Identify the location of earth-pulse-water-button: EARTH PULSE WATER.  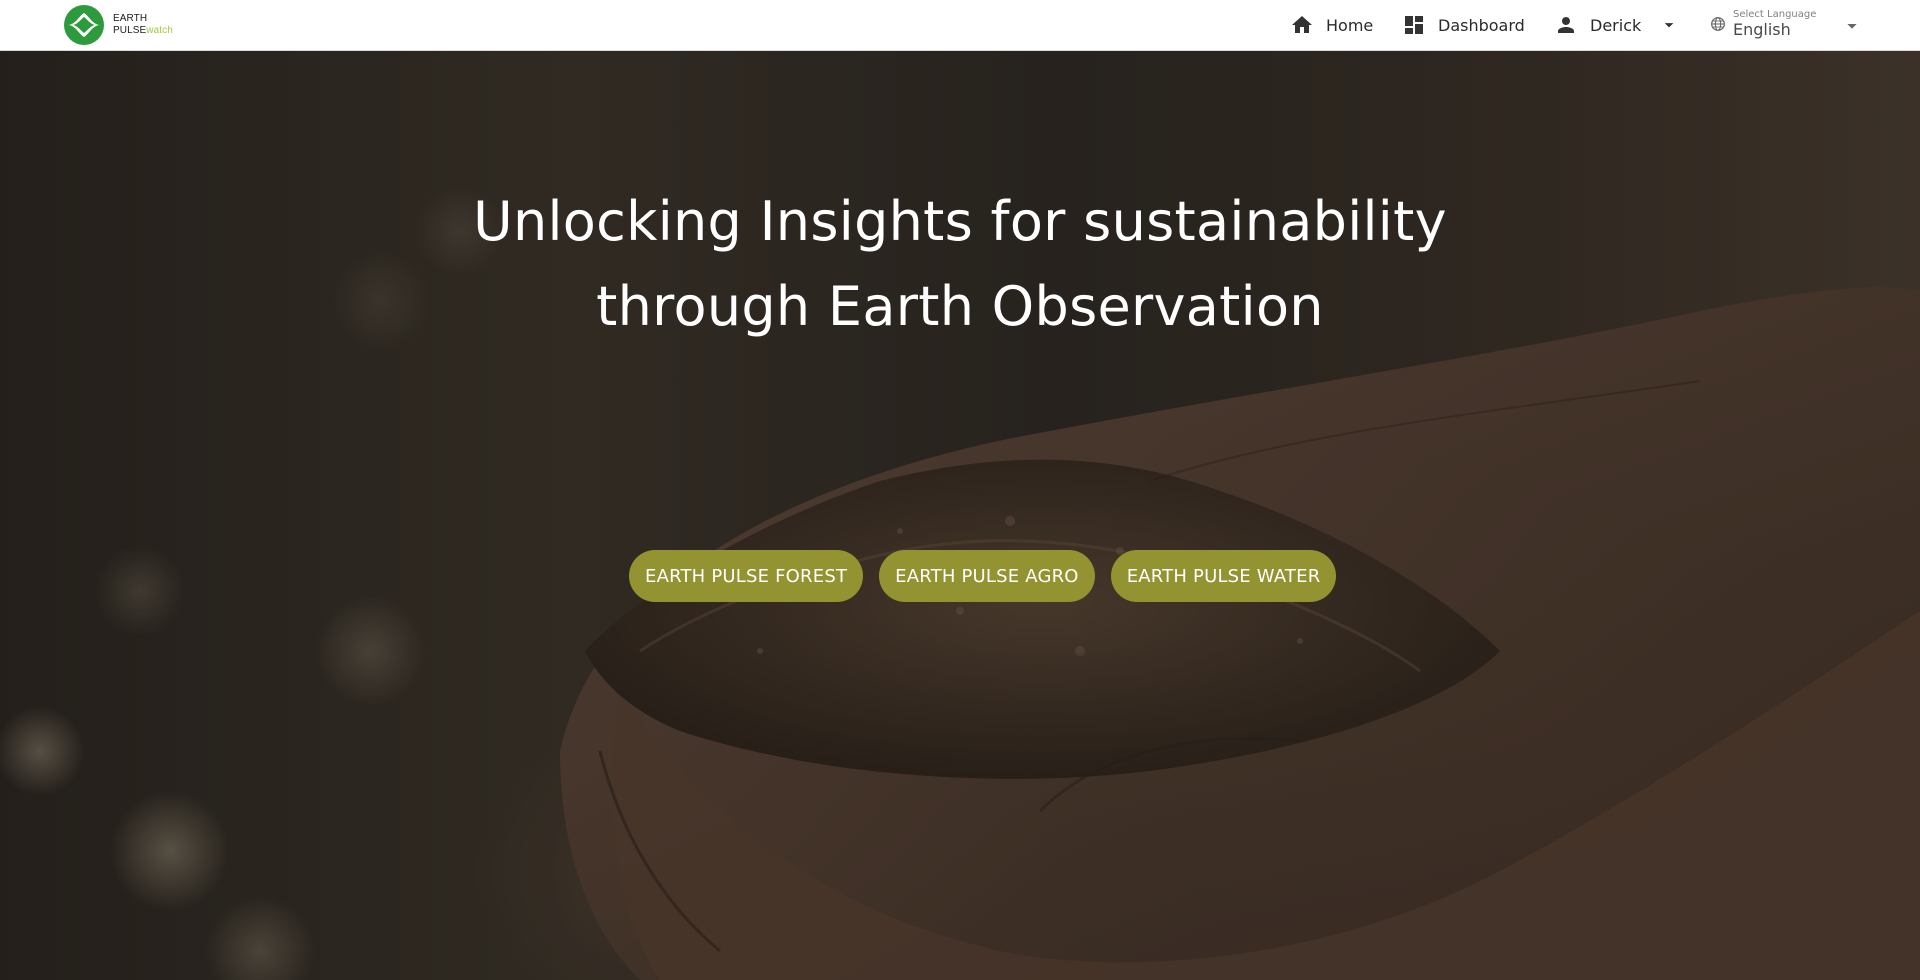
(1223, 576).